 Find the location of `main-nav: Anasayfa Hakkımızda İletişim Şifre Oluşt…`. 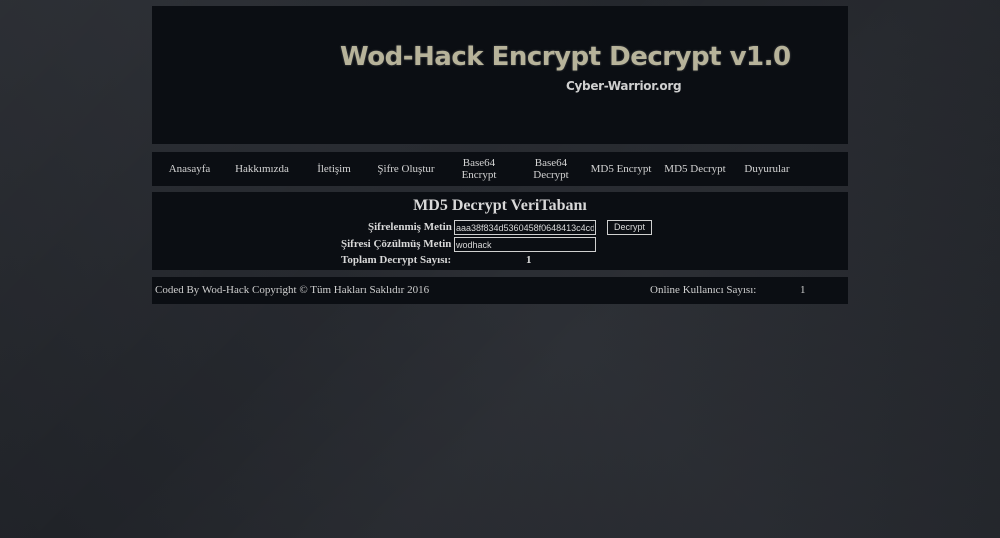

main-nav: Anasayfa Hakkımızda İletişim Şifre Oluşt… is located at coordinates (500, 169).